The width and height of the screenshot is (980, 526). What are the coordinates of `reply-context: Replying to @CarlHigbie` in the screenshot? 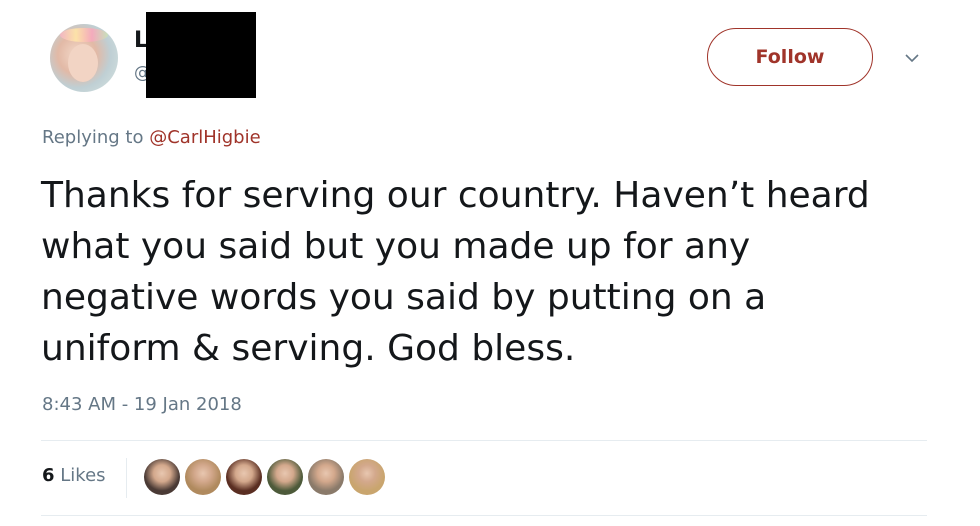 It's located at (151, 137).